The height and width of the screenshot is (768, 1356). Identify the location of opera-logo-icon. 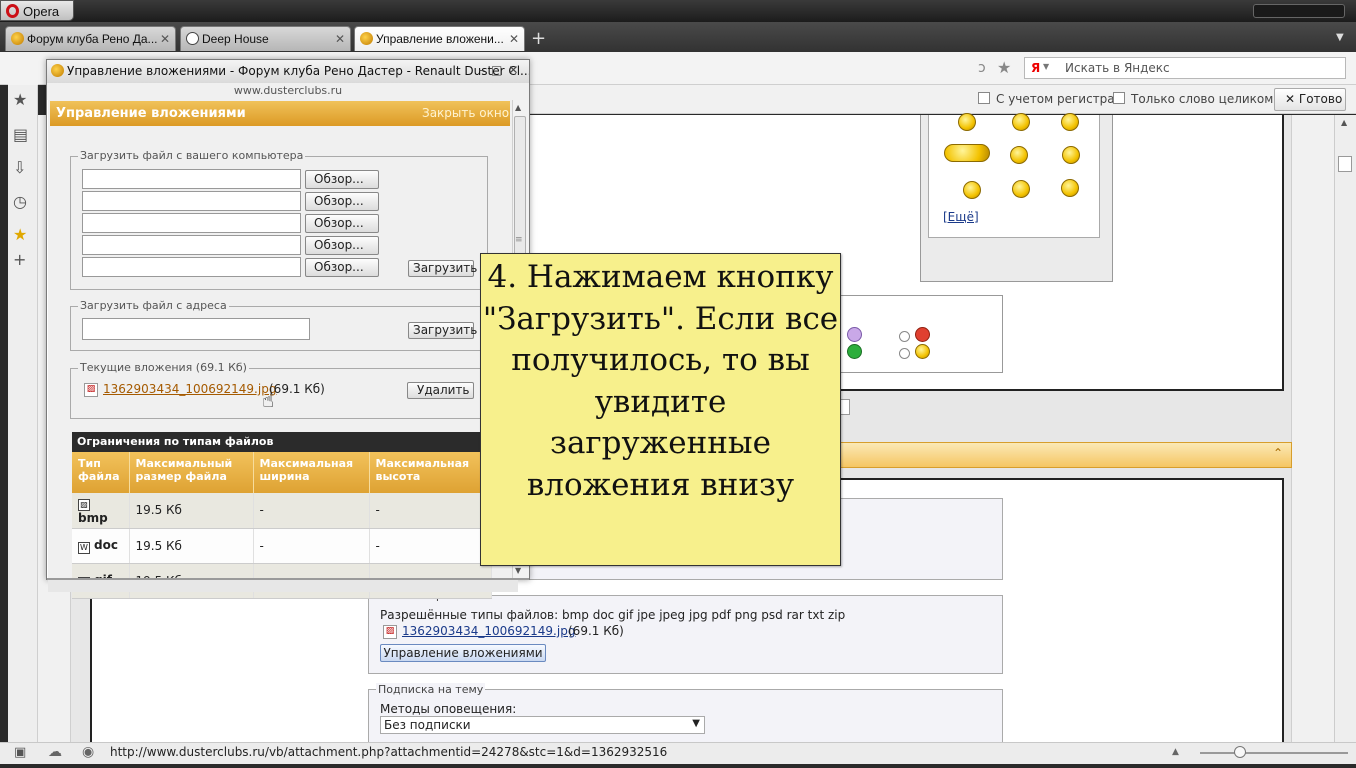
(12, 11).